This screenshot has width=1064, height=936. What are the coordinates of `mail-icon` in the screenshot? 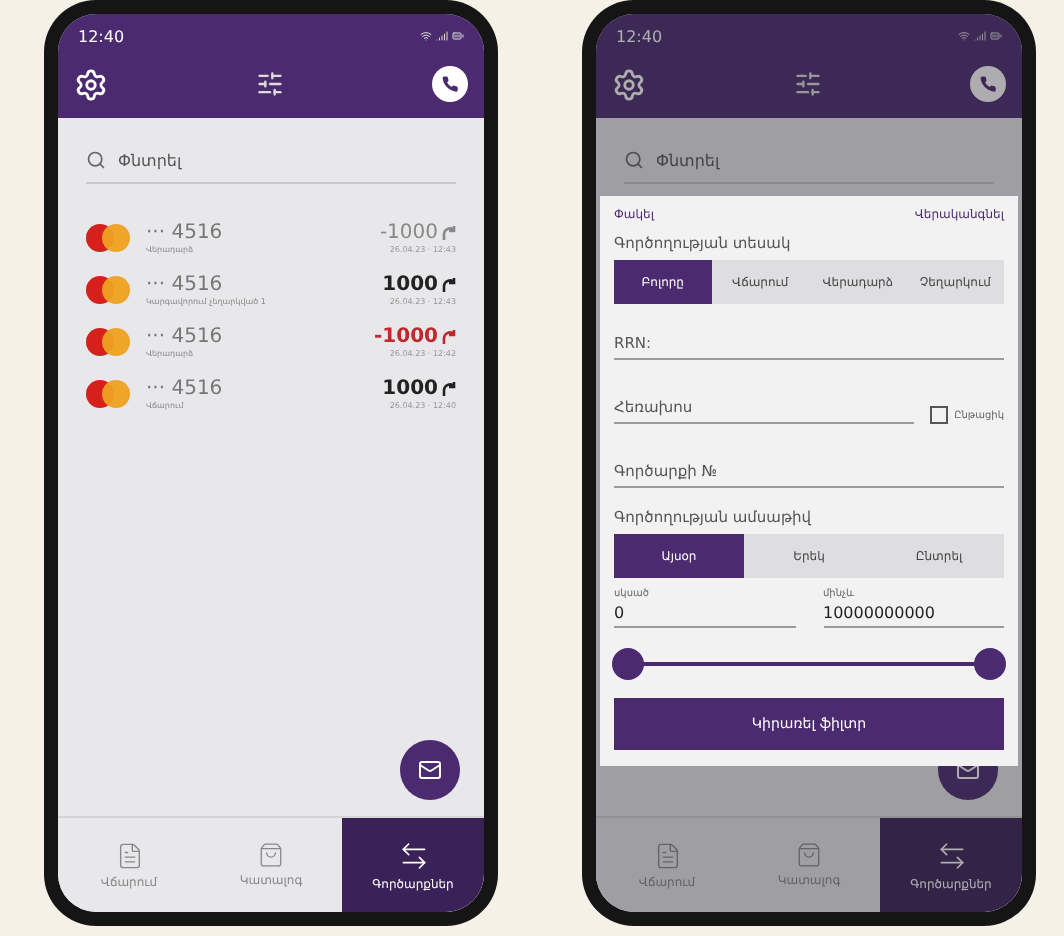 It's located at (430, 770).